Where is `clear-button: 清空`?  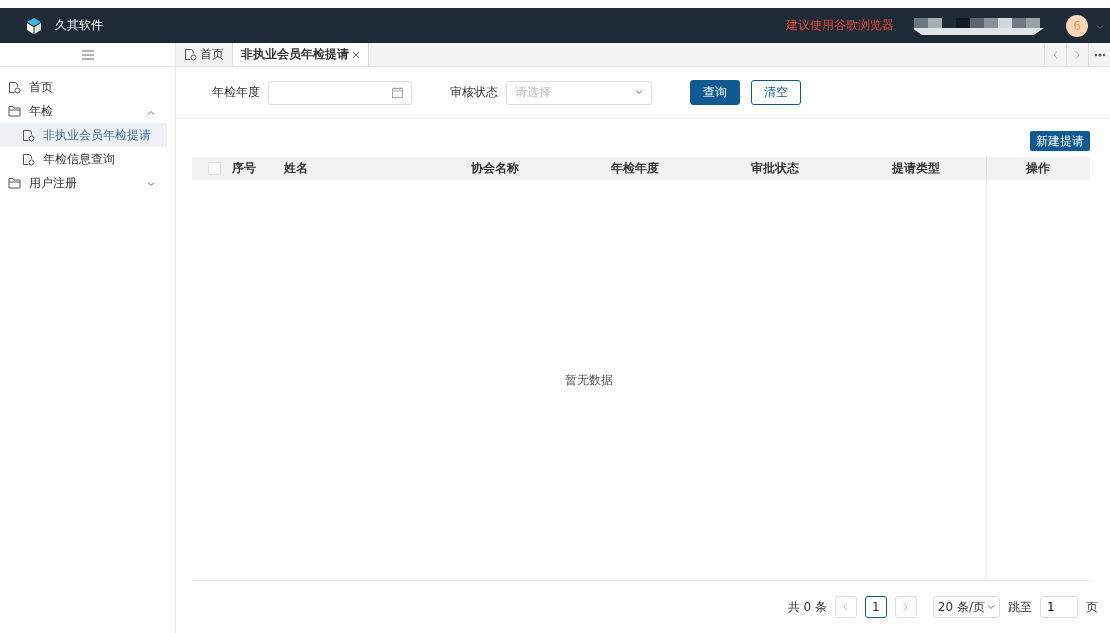 clear-button: 清空 is located at coordinates (776, 92).